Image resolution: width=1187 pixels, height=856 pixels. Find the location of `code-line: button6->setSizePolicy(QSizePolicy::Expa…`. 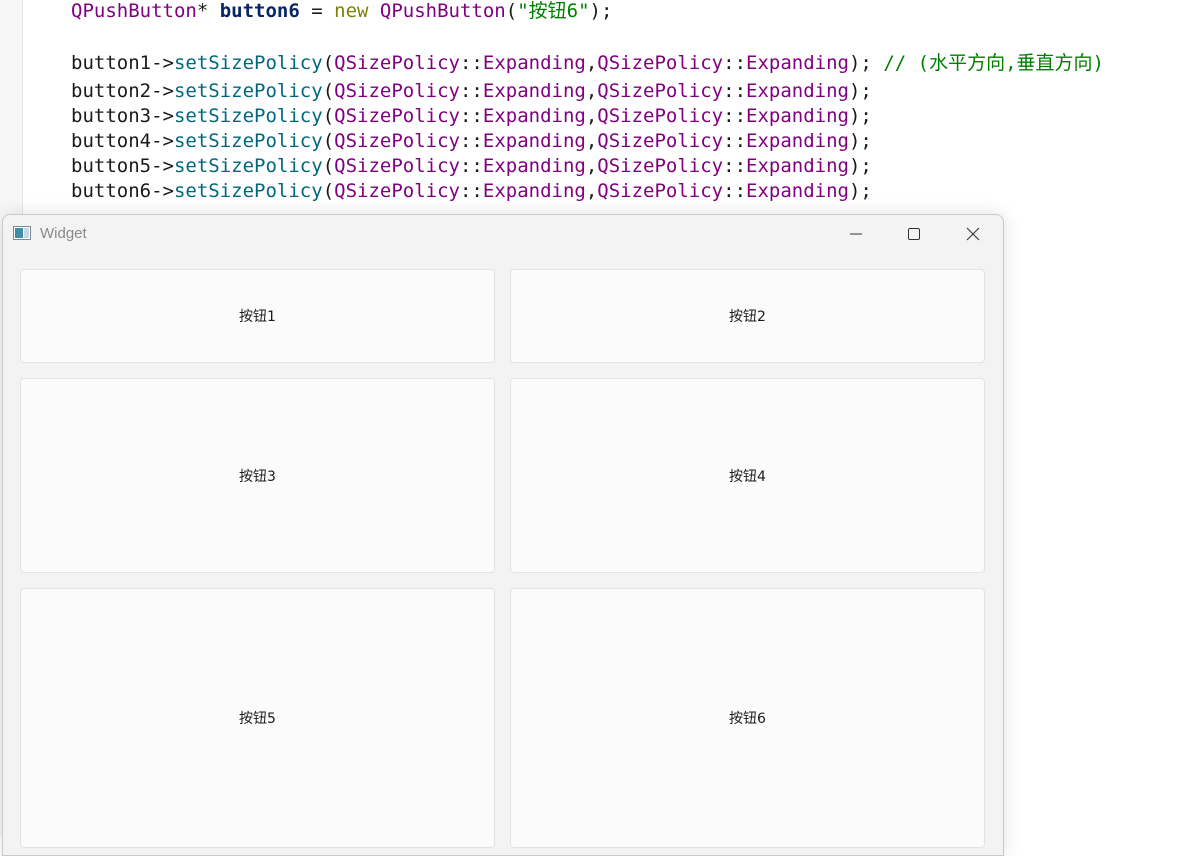

code-line: button6->setSizePolicy(QSizePolicy::Expa… is located at coordinates (471, 191).